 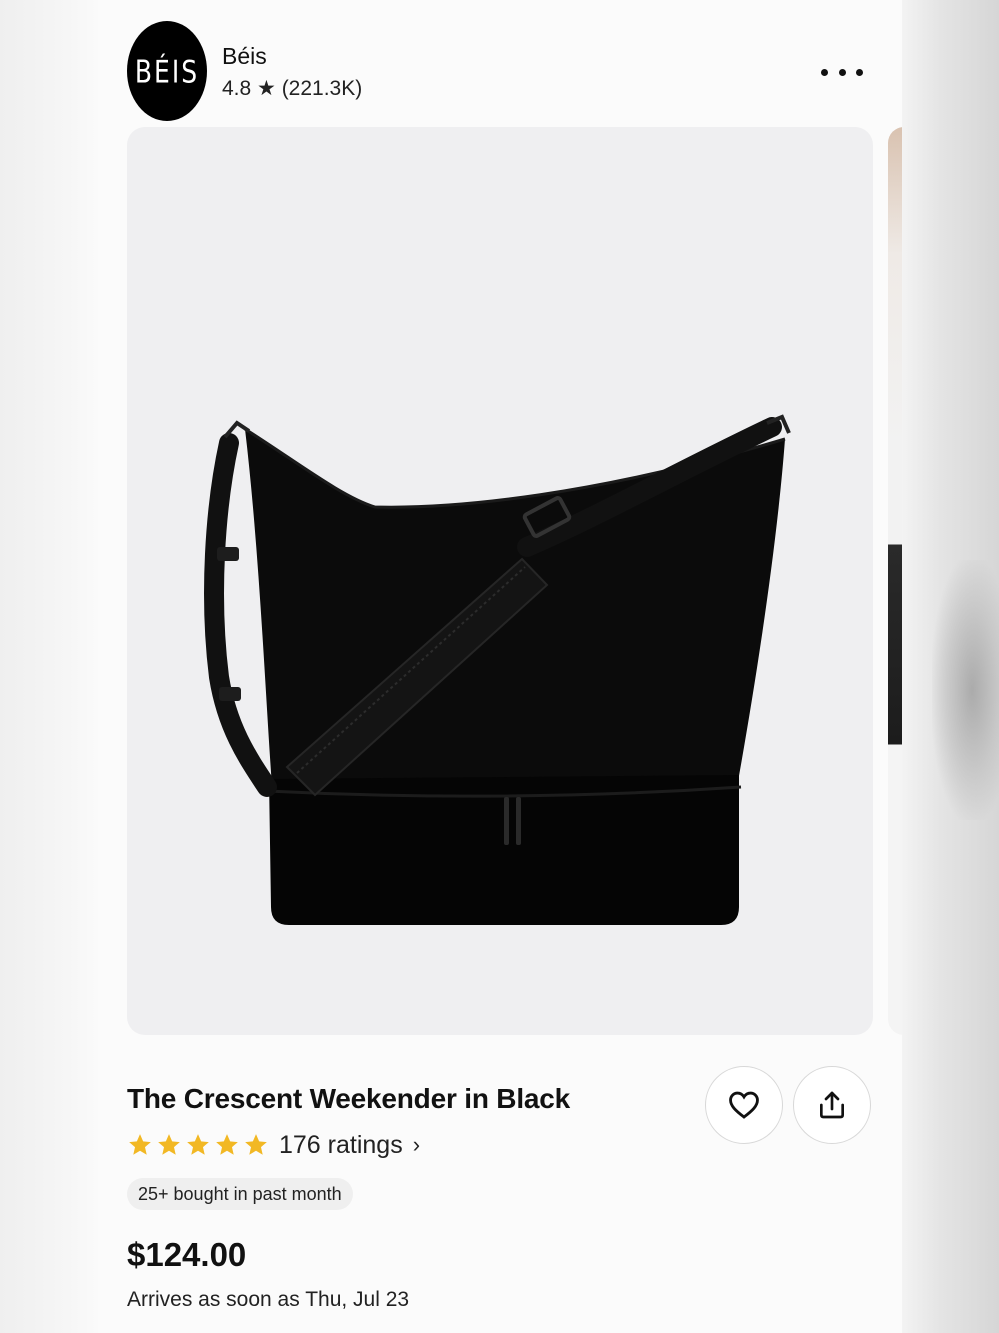 I want to click on chevron-right-icon: ›, so click(x=416, y=1144).